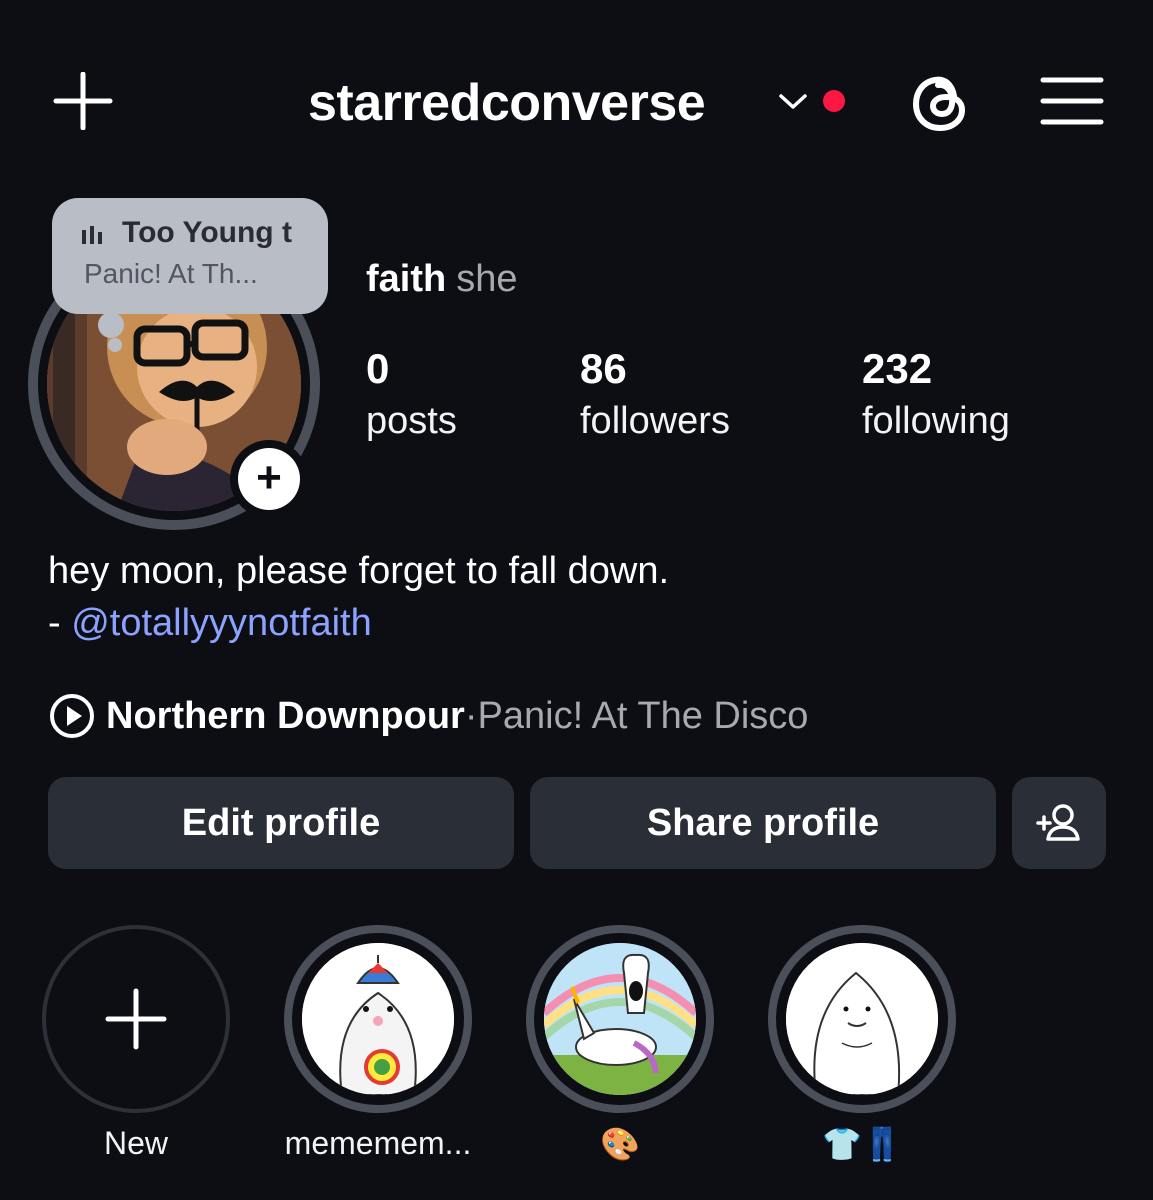 This screenshot has width=1153, height=1200. I want to click on posts-count: 0, so click(377, 369).